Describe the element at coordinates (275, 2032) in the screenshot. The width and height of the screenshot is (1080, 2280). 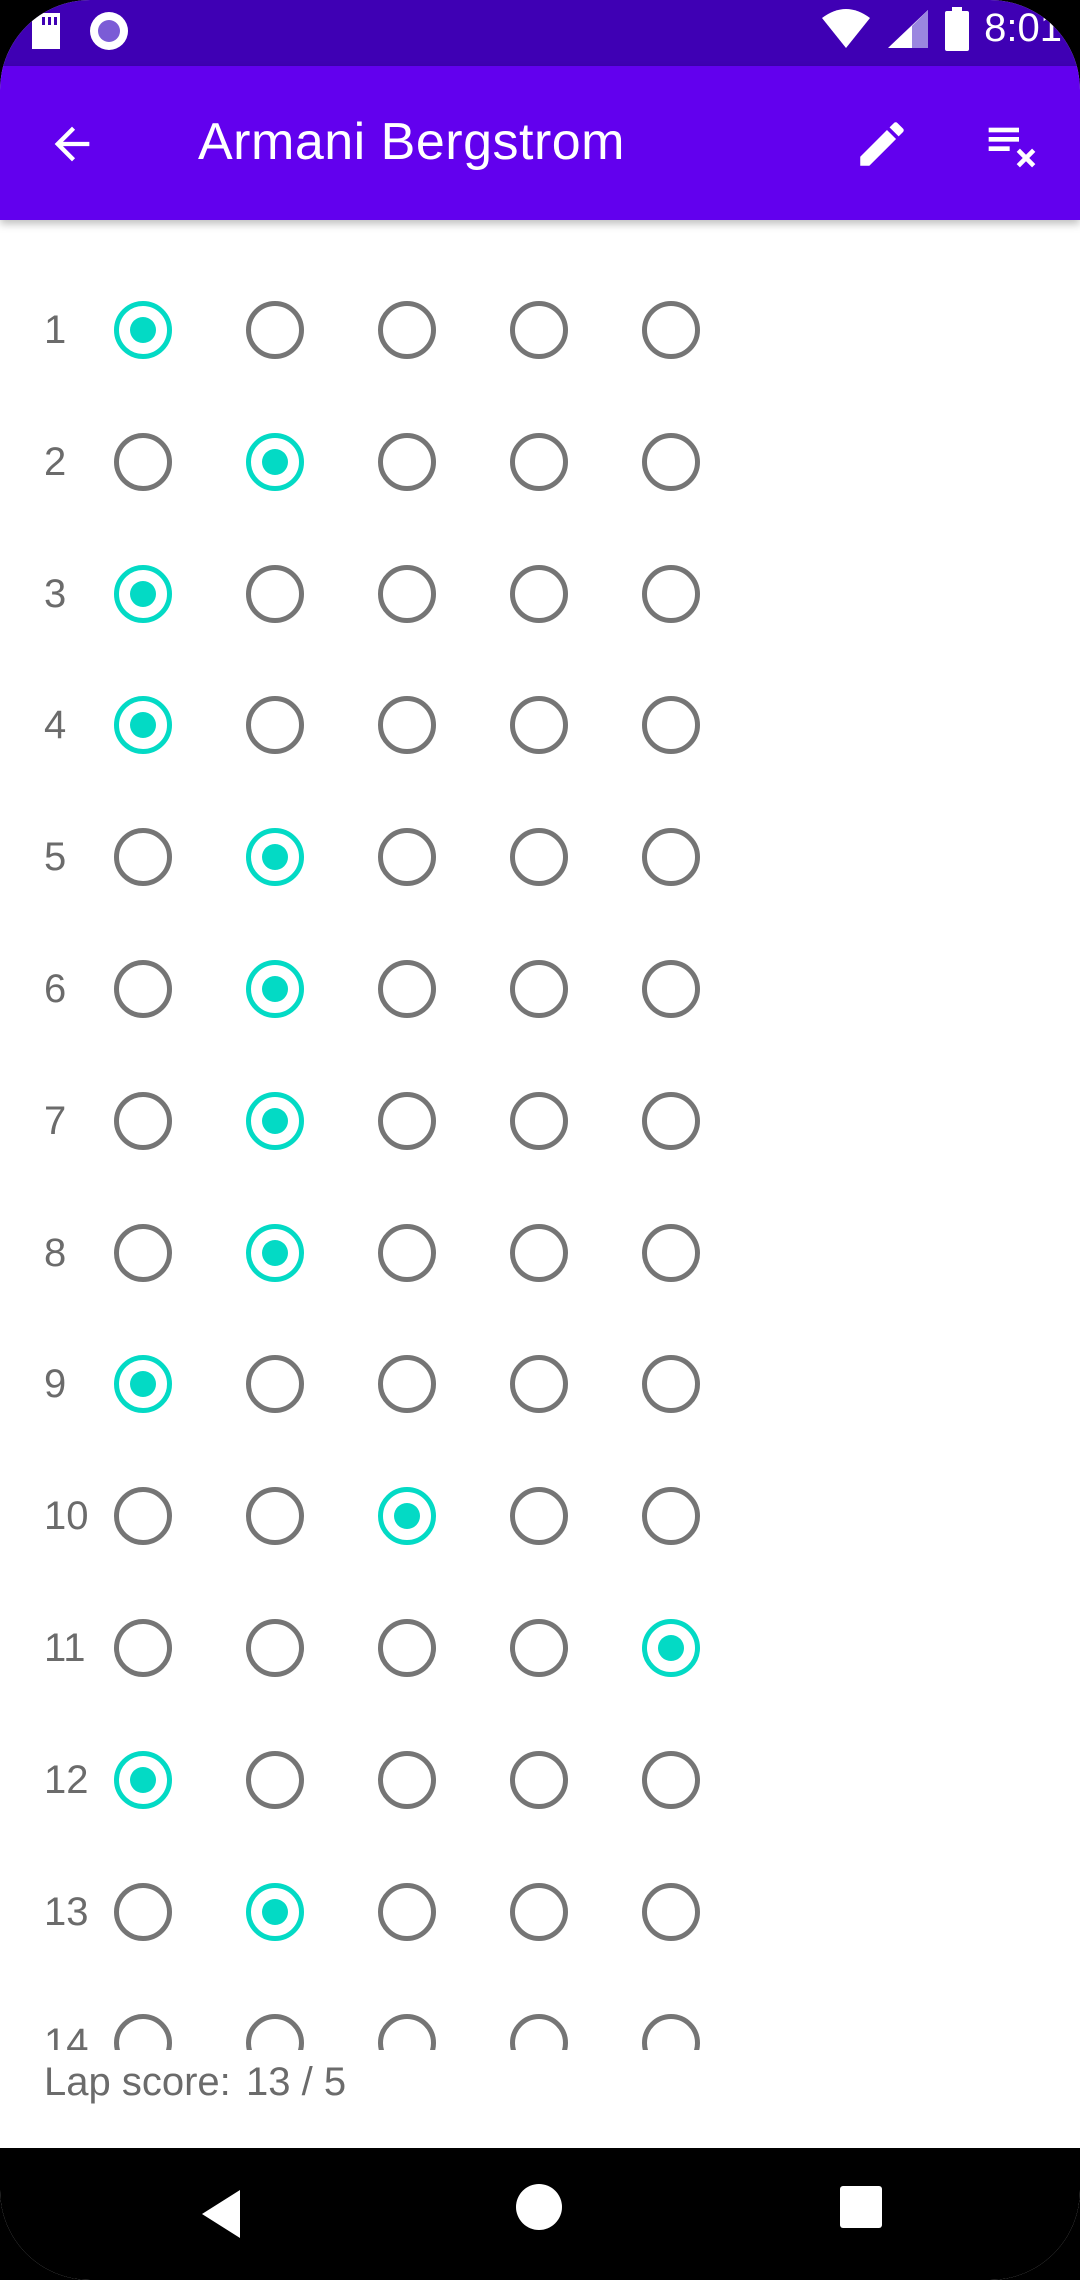
I see `lap-14-option-2-radio` at that location.